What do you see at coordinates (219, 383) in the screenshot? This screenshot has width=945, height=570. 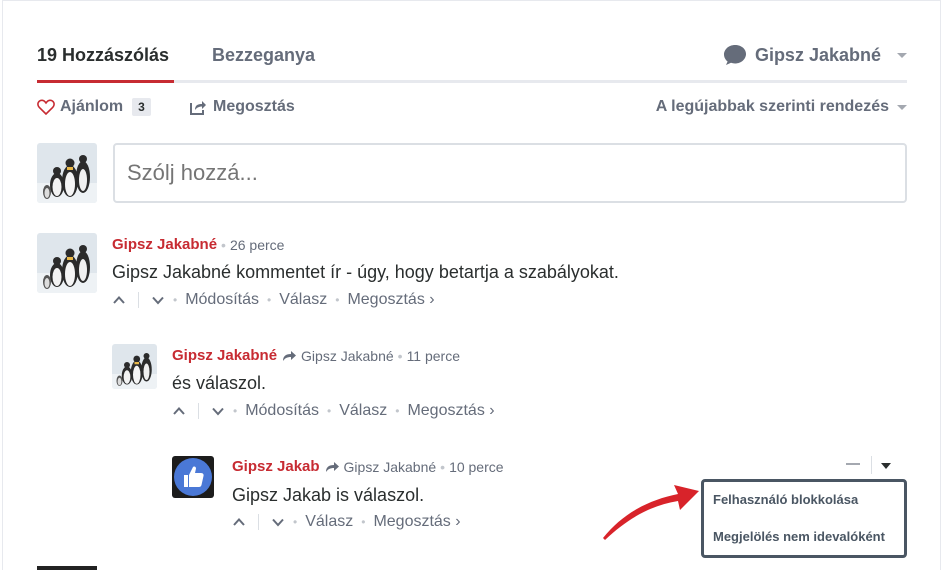 I see `comment-body: és válaszol.` at bounding box center [219, 383].